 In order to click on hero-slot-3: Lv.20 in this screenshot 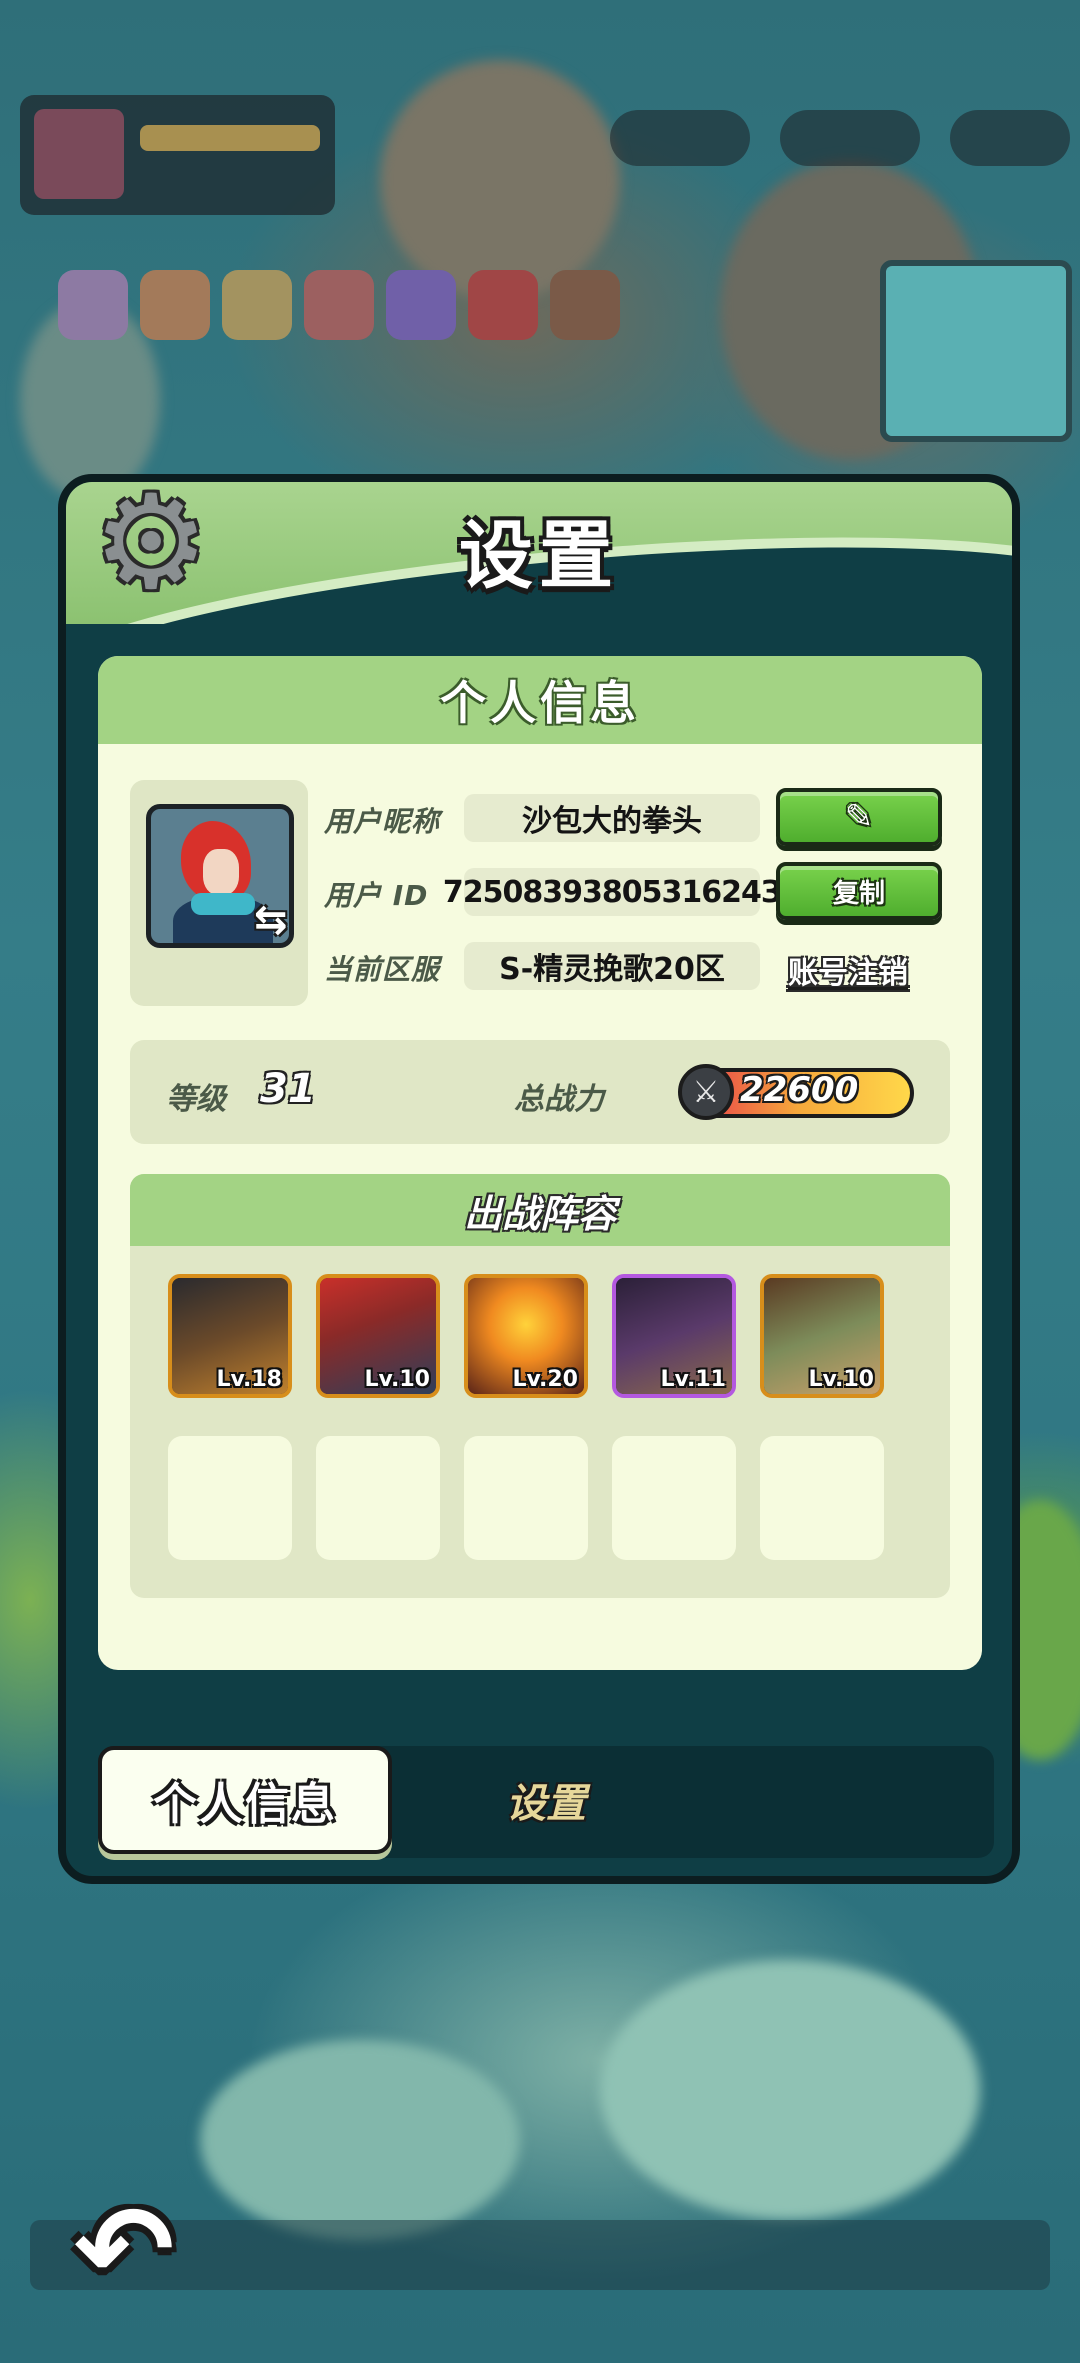, I will do `click(526, 1336)`.